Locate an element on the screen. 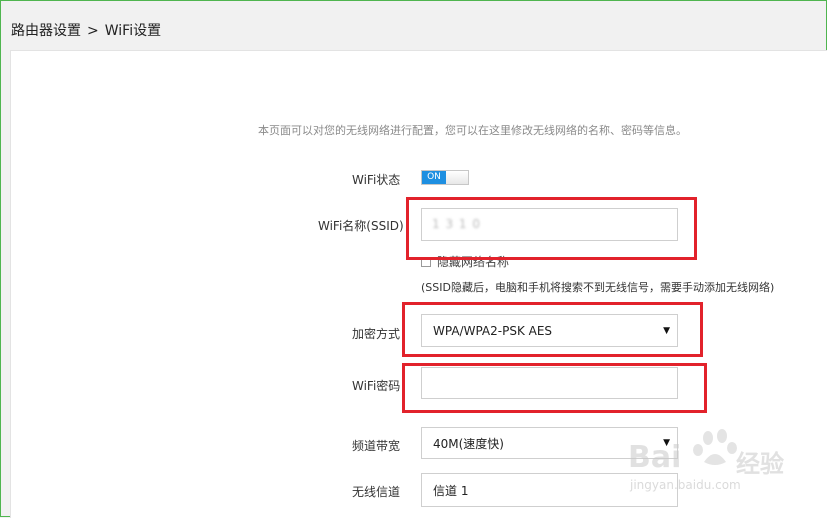 This screenshot has height=518, width=827. channel-value: 信道 1 is located at coordinates (451, 490).